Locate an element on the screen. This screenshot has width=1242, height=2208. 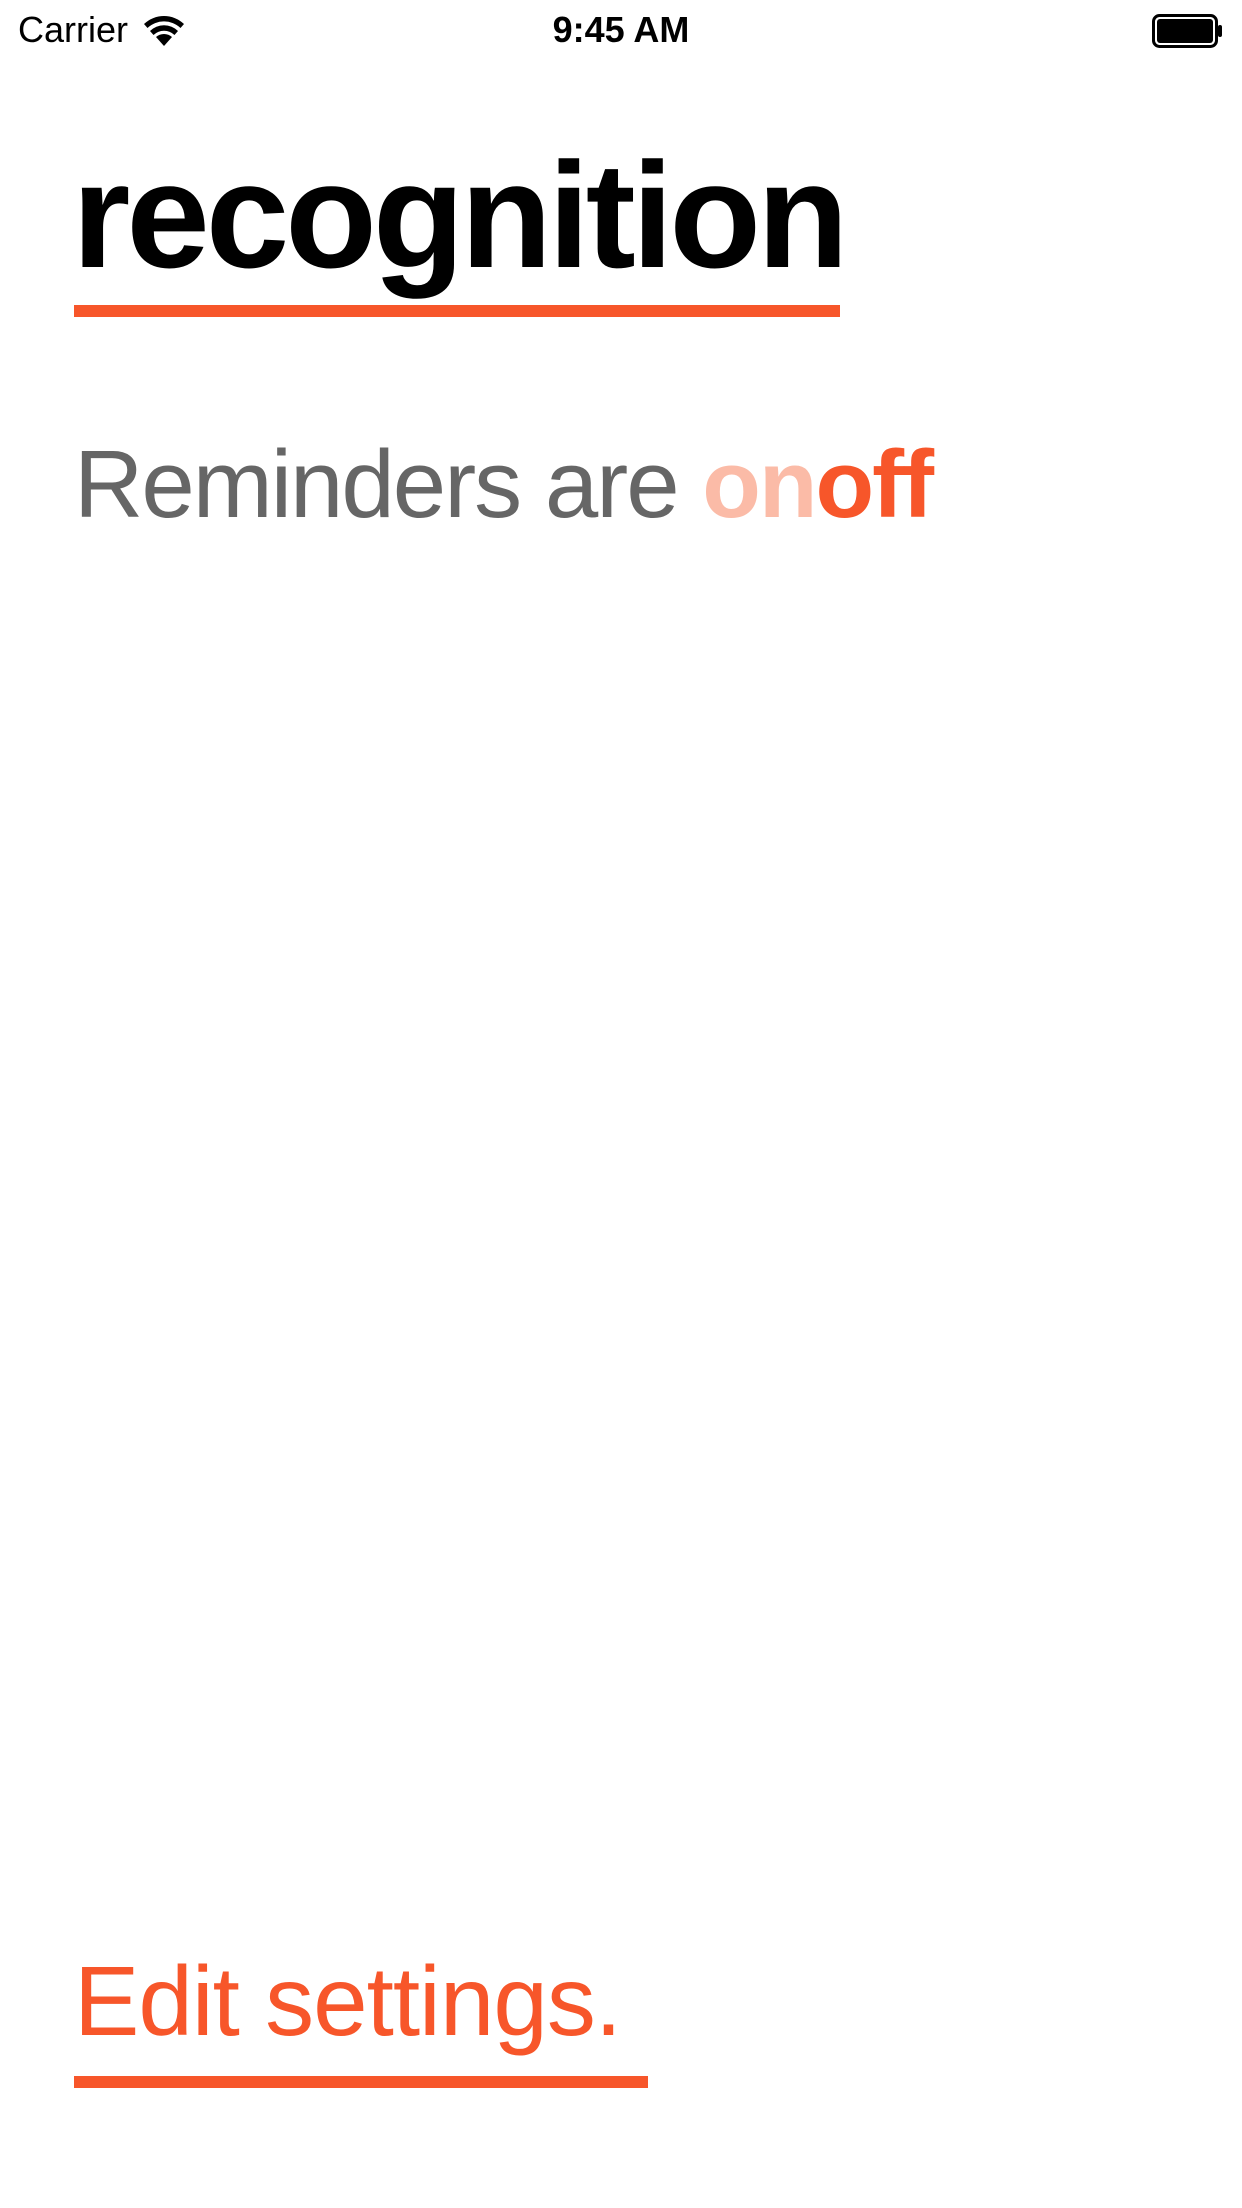
reminders-off-toggle: off is located at coordinates (875, 484).